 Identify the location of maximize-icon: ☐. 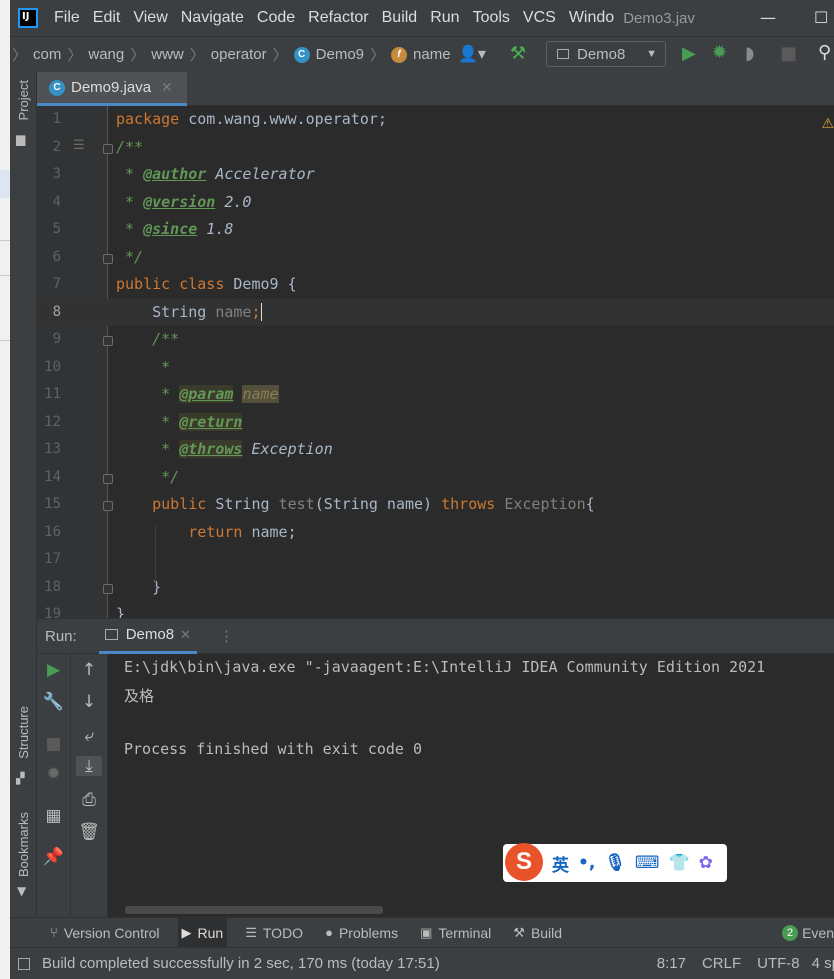
(821, 17).